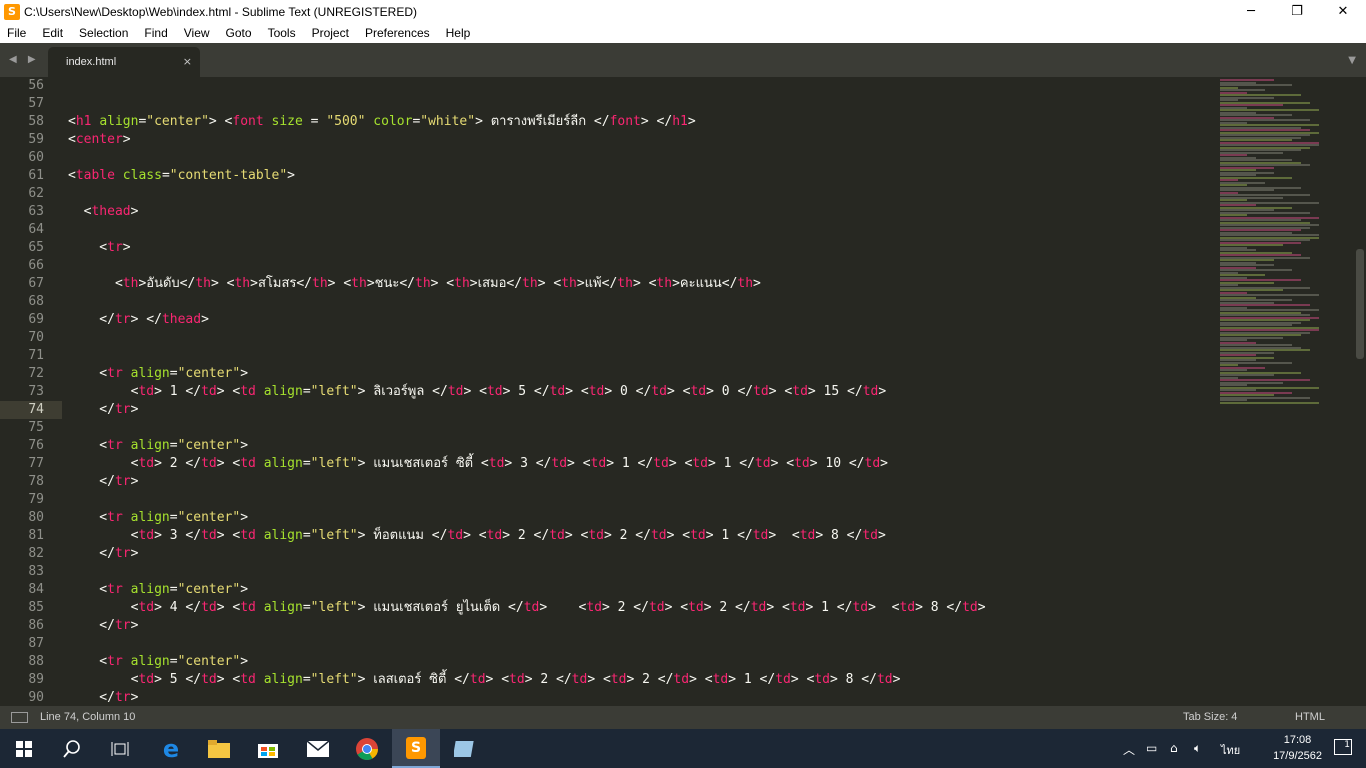  Describe the element at coordinates (155, 33) in the screenshot. I see `menu-find: Find` at that location.